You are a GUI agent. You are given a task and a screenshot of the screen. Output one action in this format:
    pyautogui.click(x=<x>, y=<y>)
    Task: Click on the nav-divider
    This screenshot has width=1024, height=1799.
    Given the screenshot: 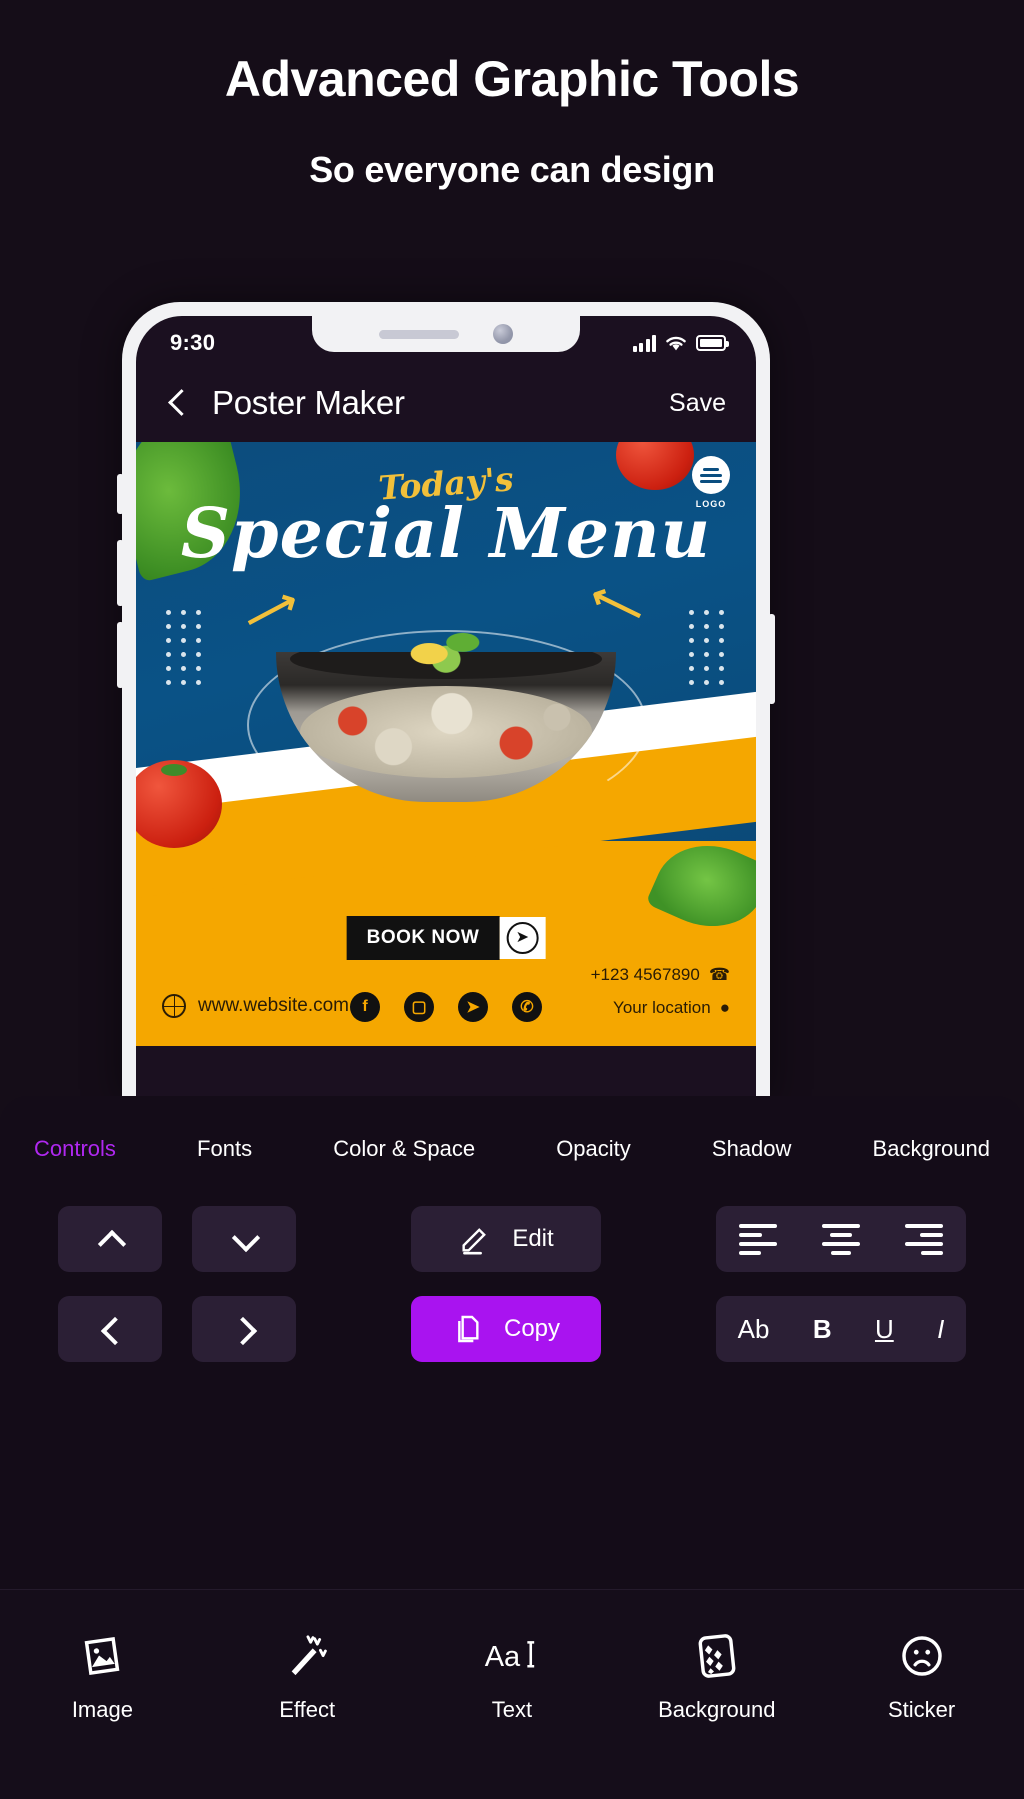 What is the action you would take?
    pyautogui.click(x=512, y=1589)
    